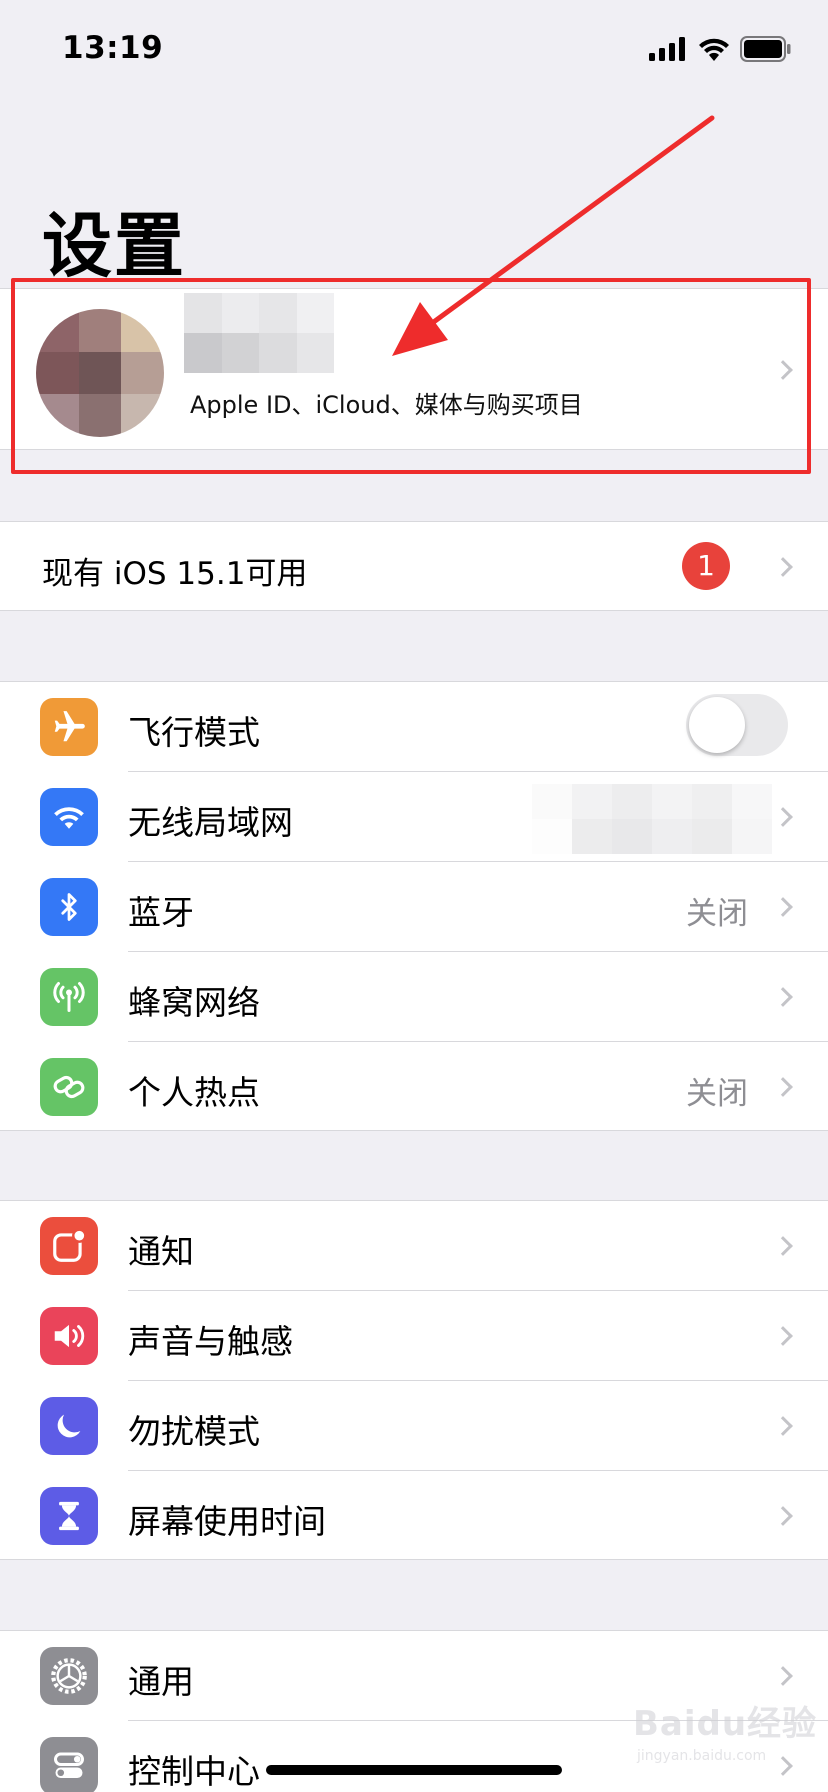 This screenshot has height=1792, width=828. Describe the element at coordinates (227, 1521) in the screenshot. I see `row-label: 屏幕使用时间` at that location.